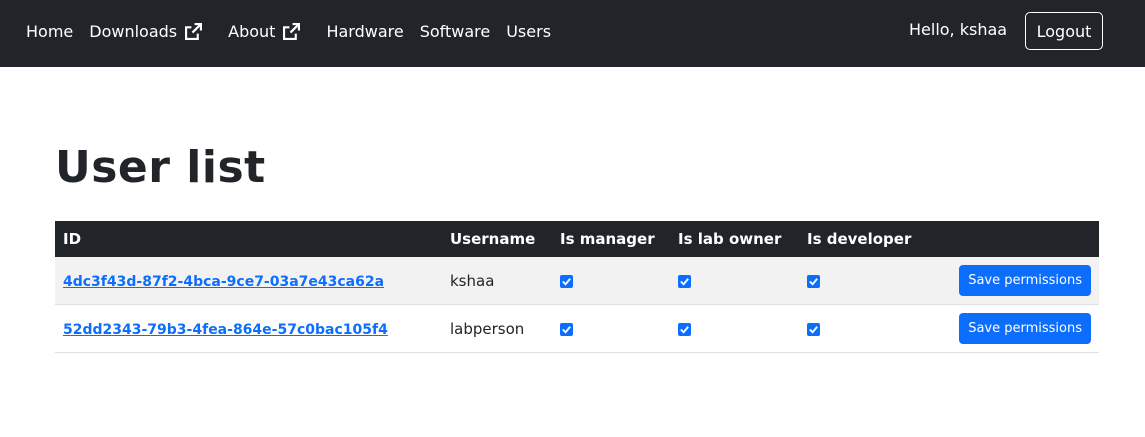 The image size is (1145, 437). What do you see at coordinates (225, 330) in the screenshot?
I see `user-id-link: 52dd2343-79b3-4fea-864e-57c0bac105f4` at bounding box center [225, 330].